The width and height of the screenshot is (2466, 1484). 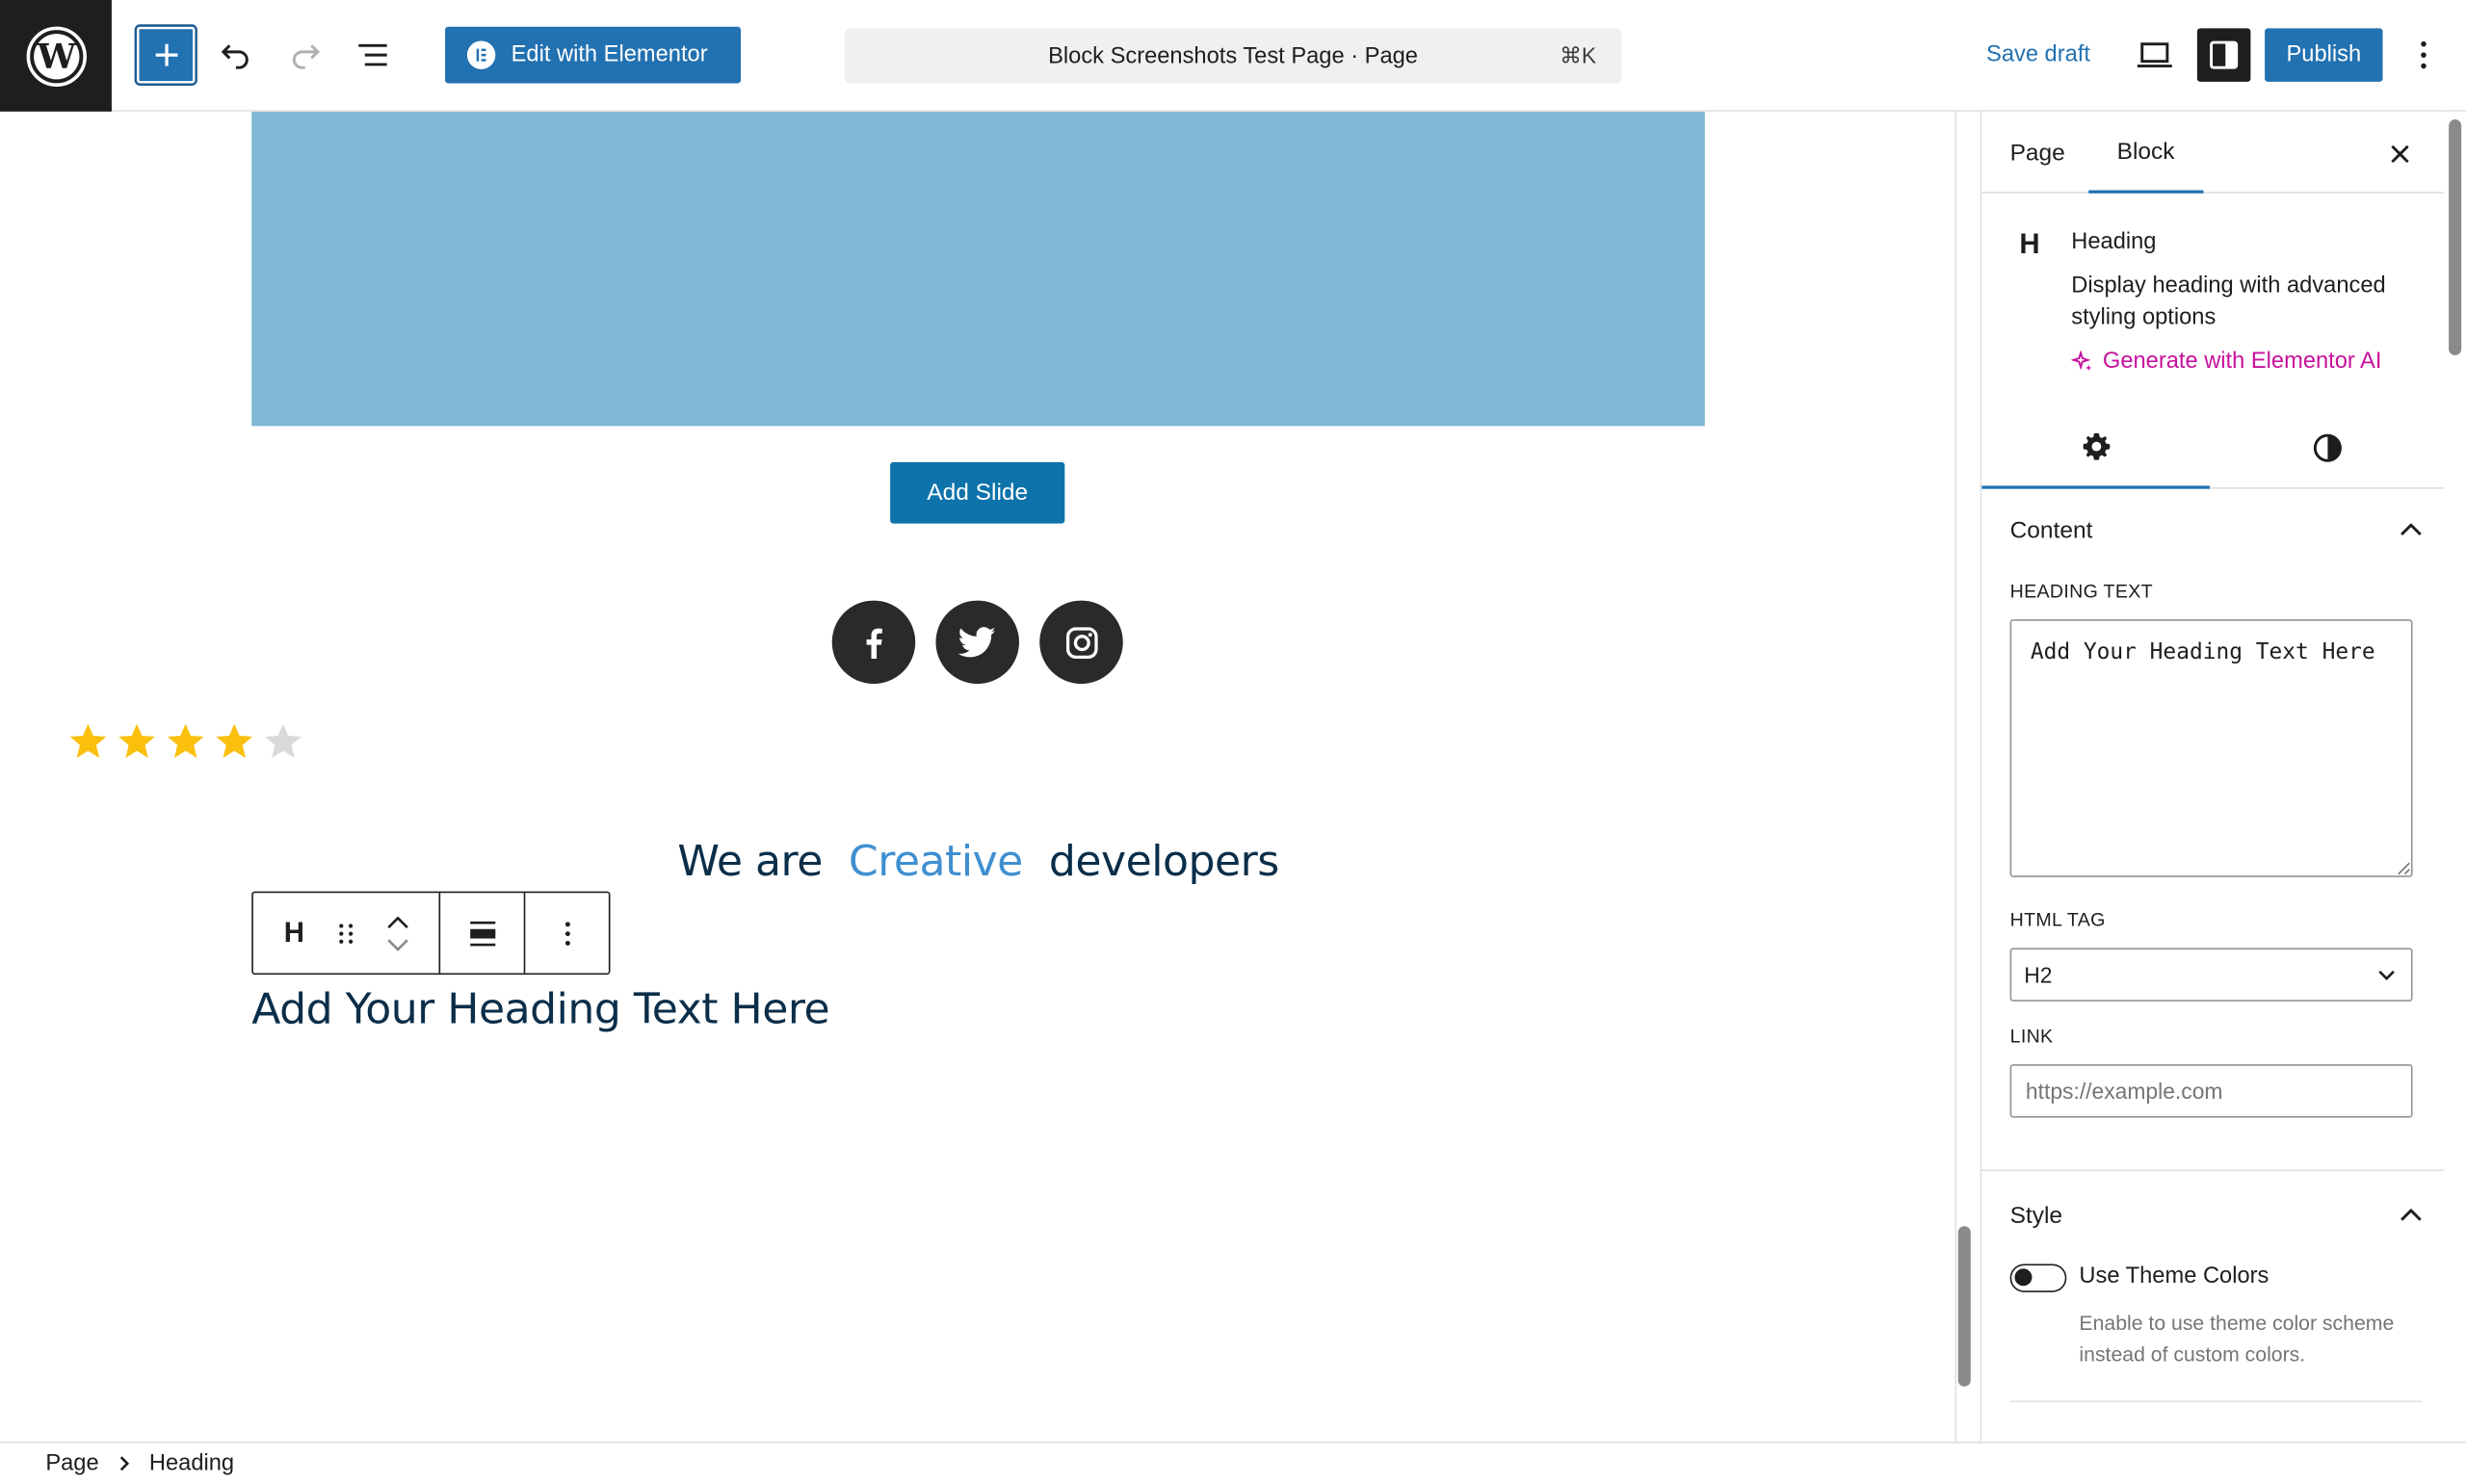 I want to click on move-up-icon, so click(x=398, y=921).